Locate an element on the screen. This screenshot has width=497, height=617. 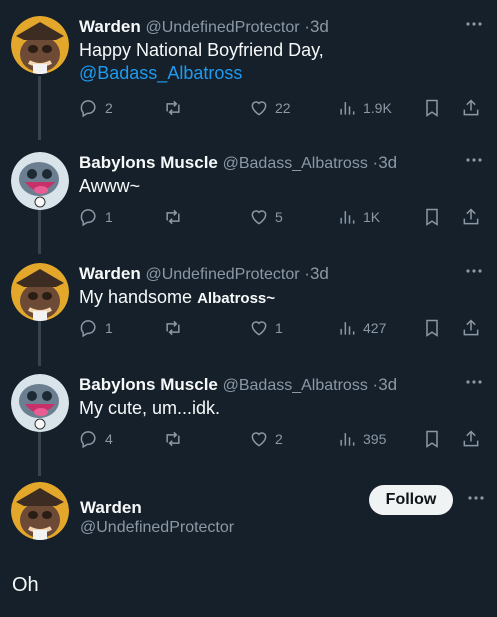
like-button: 1 is located at coordinates (266, 328).